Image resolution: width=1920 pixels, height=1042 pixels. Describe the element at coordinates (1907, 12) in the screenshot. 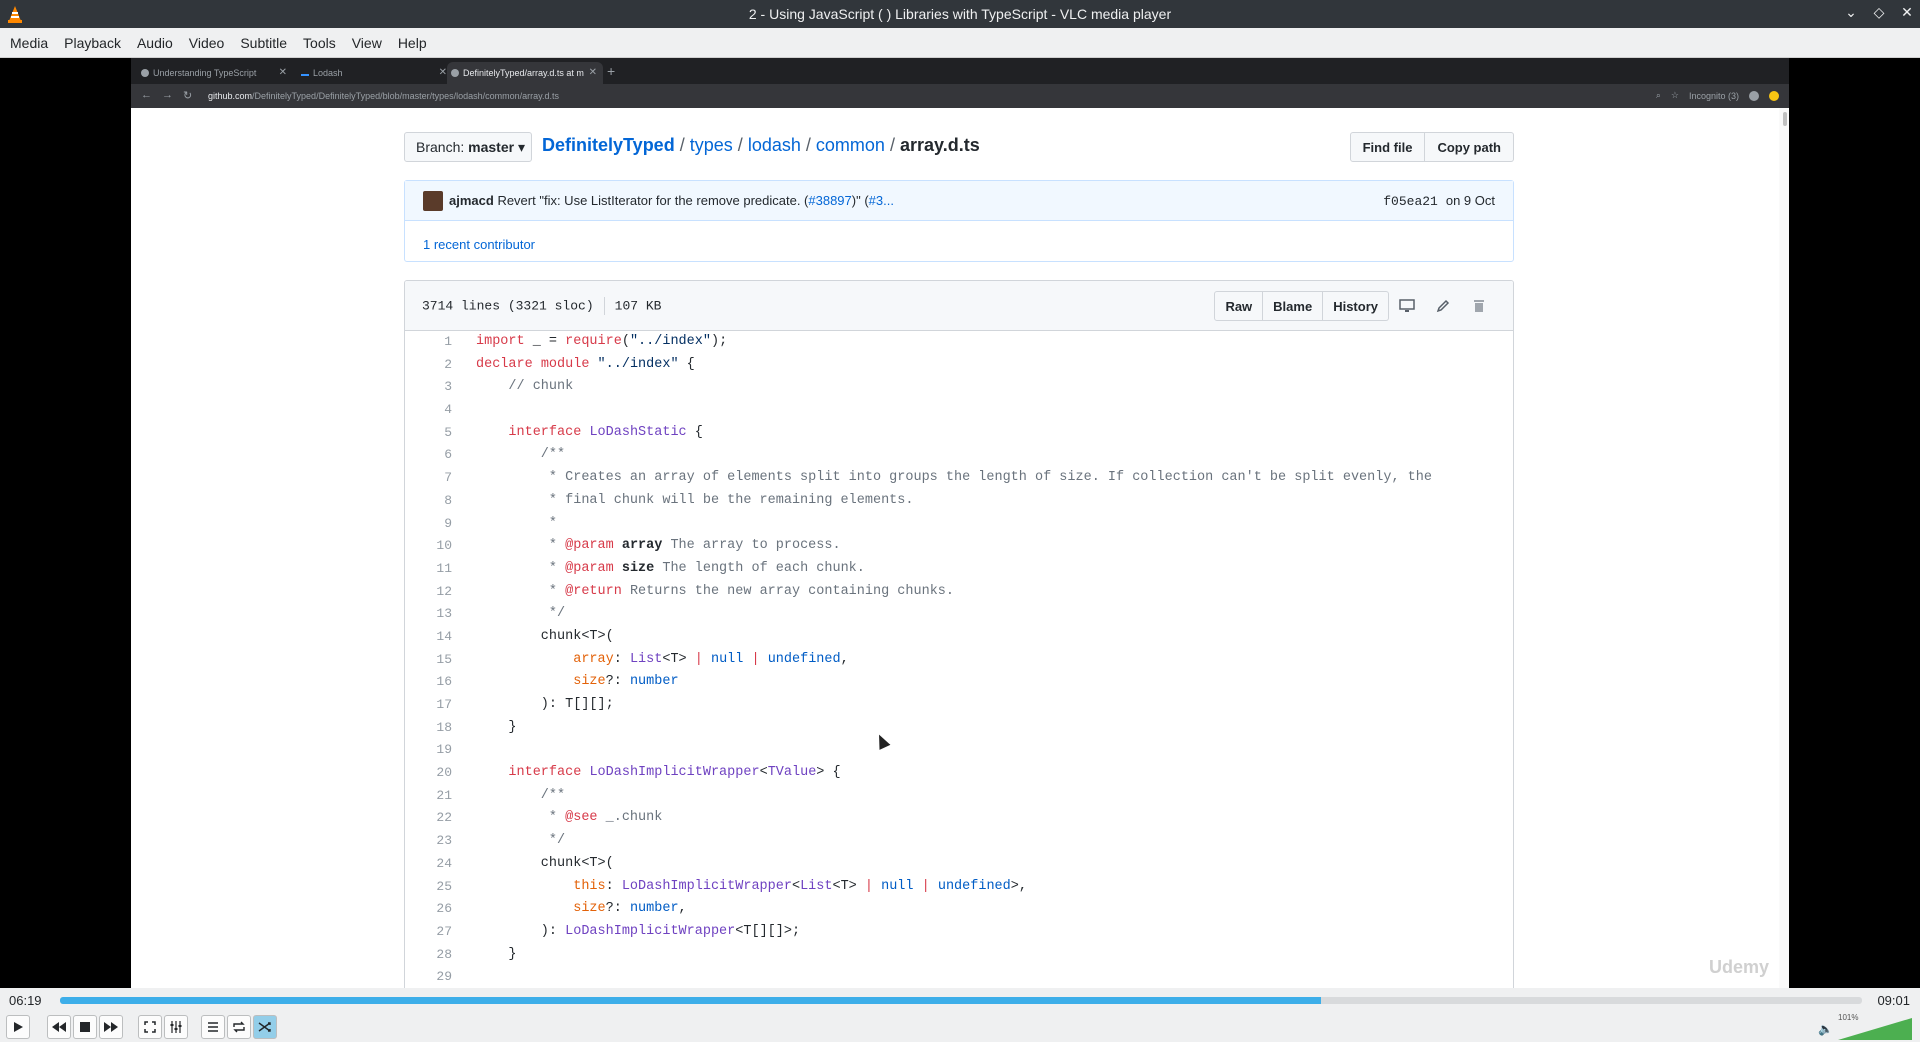

I see `close-icon: ✕` at that location.